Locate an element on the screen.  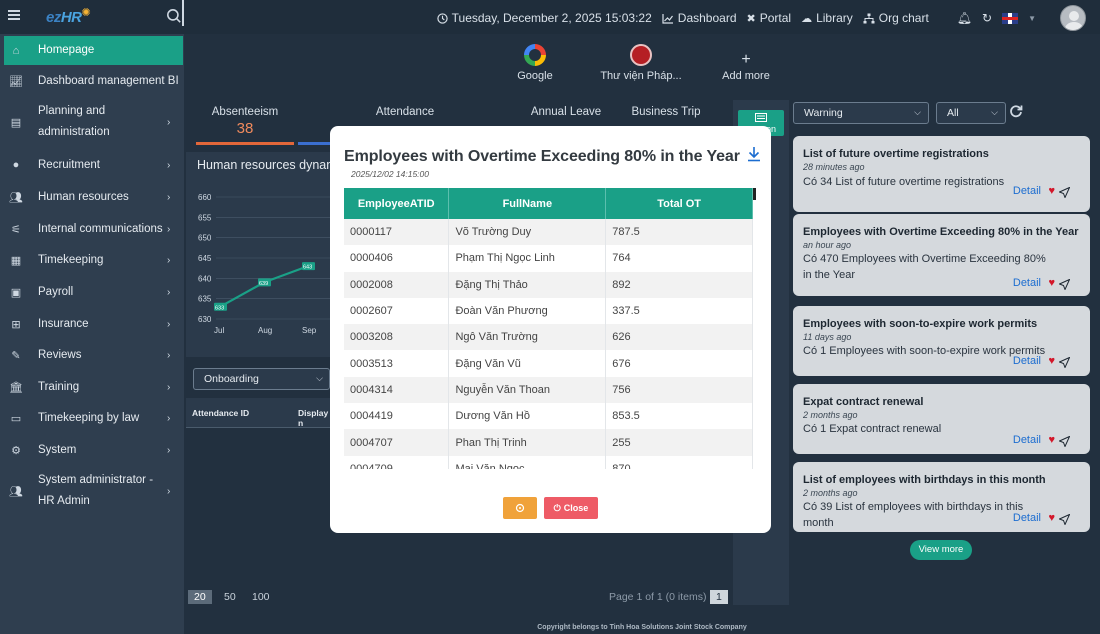
power-icon: ⏻ is located at coordinates (557, 507).